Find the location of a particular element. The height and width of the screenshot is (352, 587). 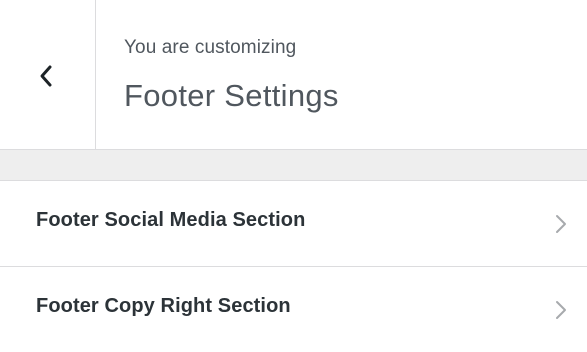

back-button is located at coordinates (48, 74).